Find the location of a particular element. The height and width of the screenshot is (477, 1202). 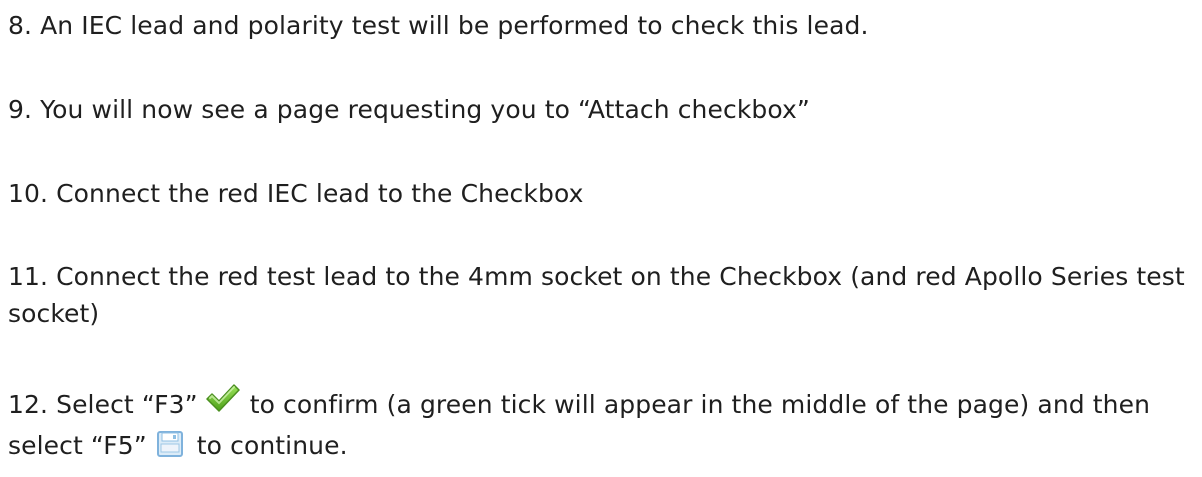

step-12-part-3: to continue. is located at coordinates (272, 445).